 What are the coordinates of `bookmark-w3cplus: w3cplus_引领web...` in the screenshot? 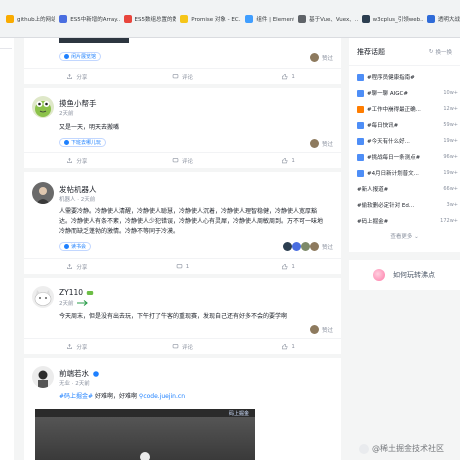 It's located at (391, 19).